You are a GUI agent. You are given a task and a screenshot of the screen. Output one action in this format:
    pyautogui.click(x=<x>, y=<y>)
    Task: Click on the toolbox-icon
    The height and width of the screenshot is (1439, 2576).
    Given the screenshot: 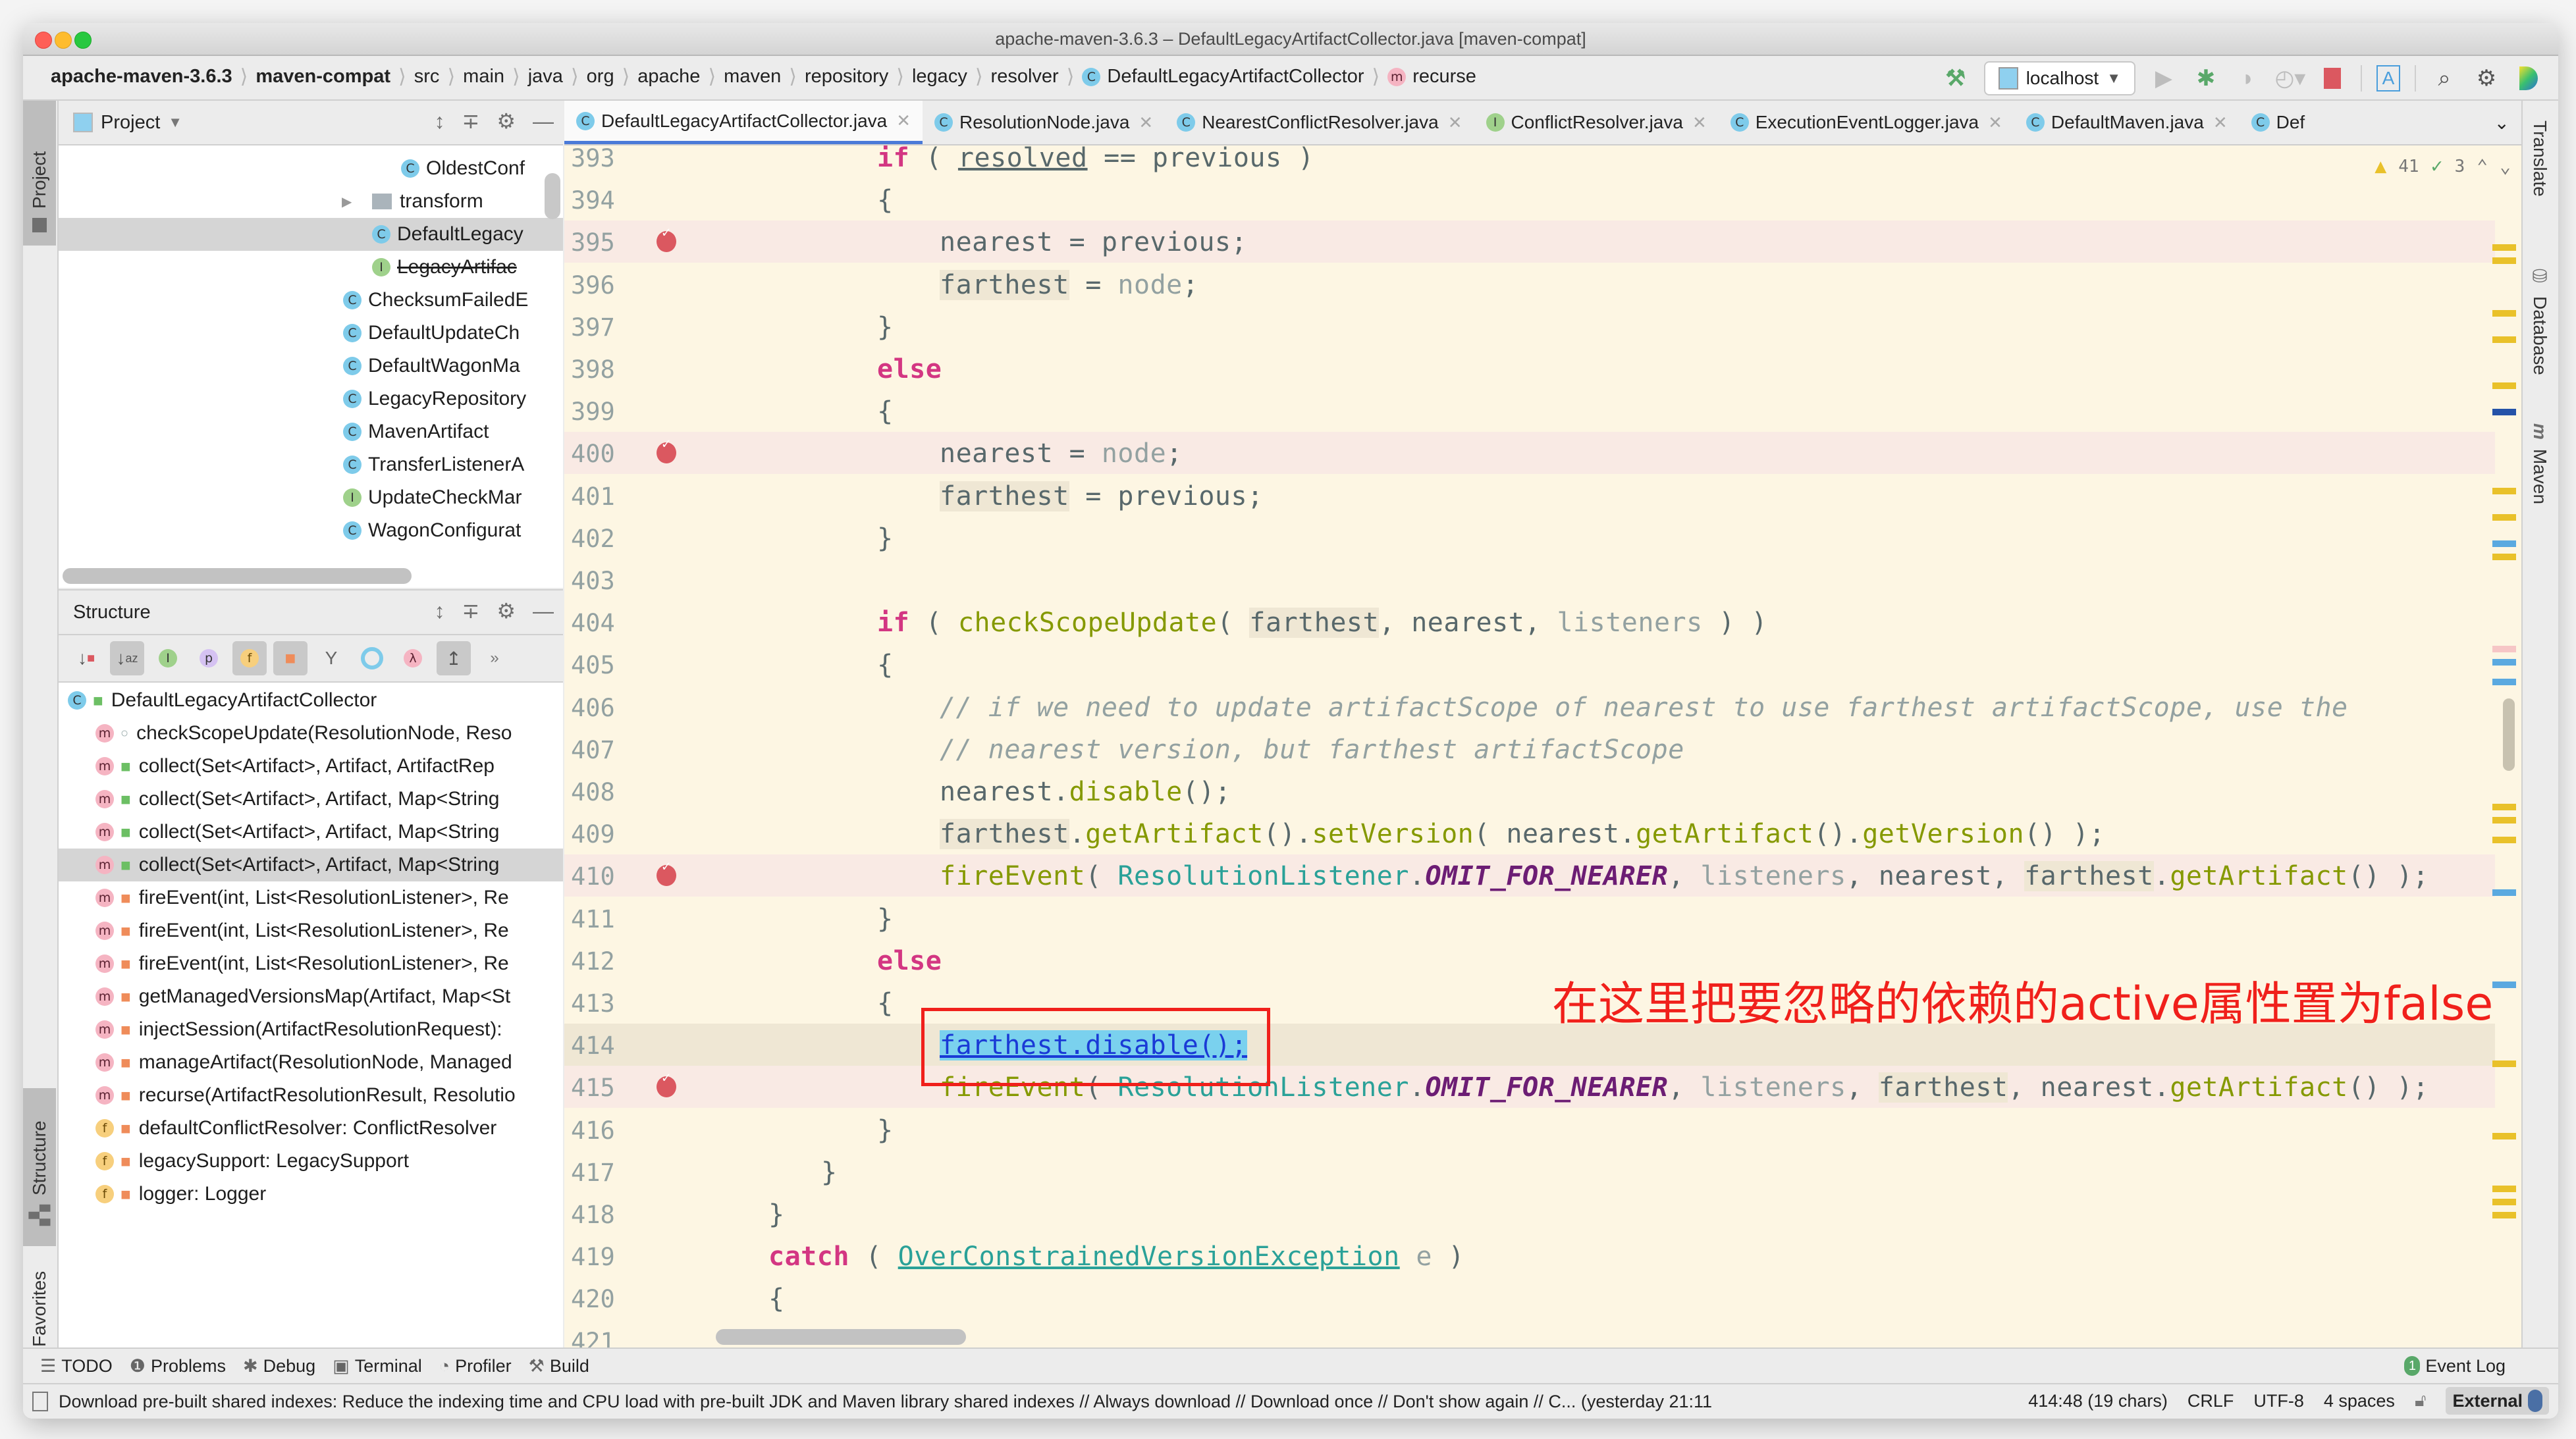 What is the action you would take?
    pyautogui.click(x=2528, y=79)
    